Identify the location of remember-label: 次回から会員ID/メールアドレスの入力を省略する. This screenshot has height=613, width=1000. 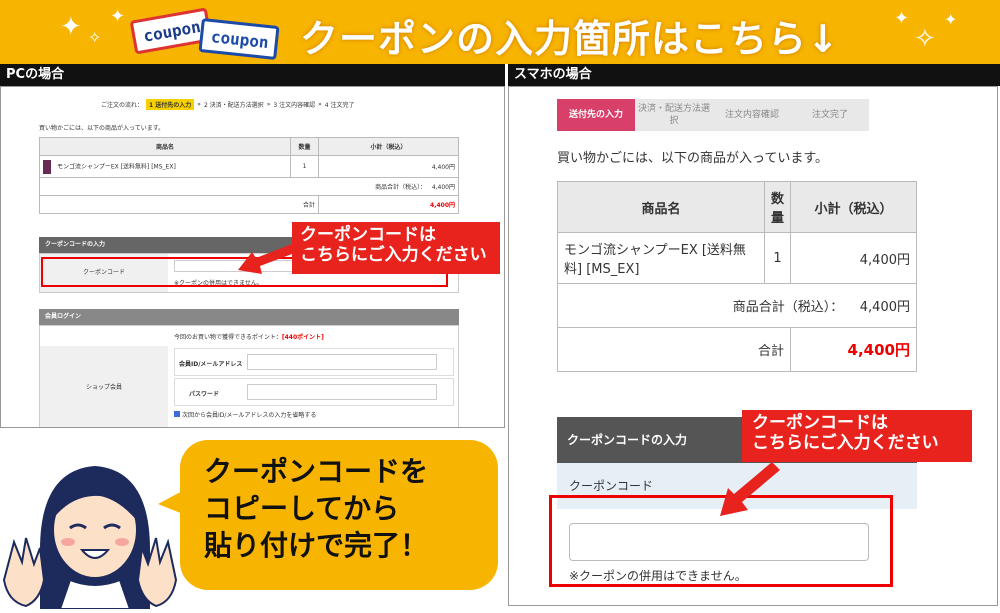
(249, 415).